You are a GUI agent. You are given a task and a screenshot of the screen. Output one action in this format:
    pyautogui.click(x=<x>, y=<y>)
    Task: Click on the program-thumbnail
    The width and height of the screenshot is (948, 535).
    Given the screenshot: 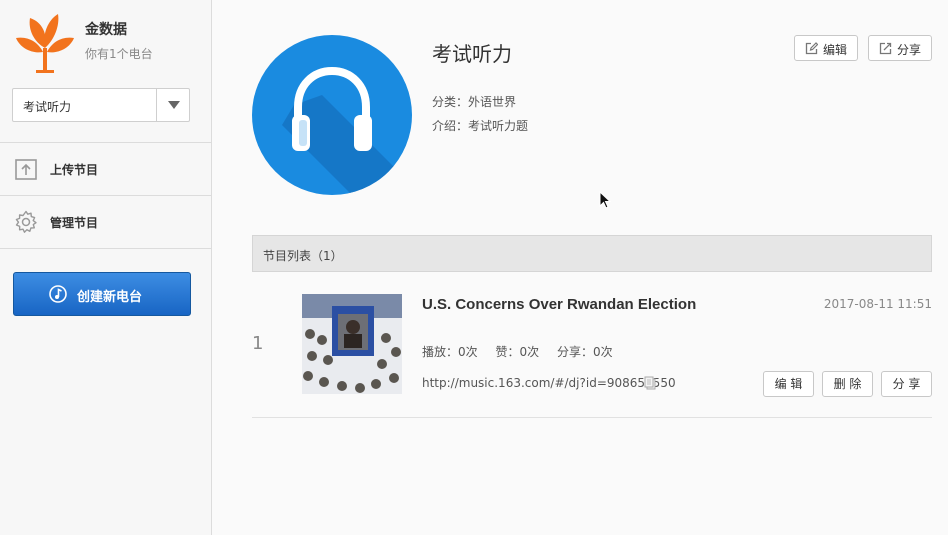 What is the action you would take?
    pyautogui.click(x=352, y=344)
    